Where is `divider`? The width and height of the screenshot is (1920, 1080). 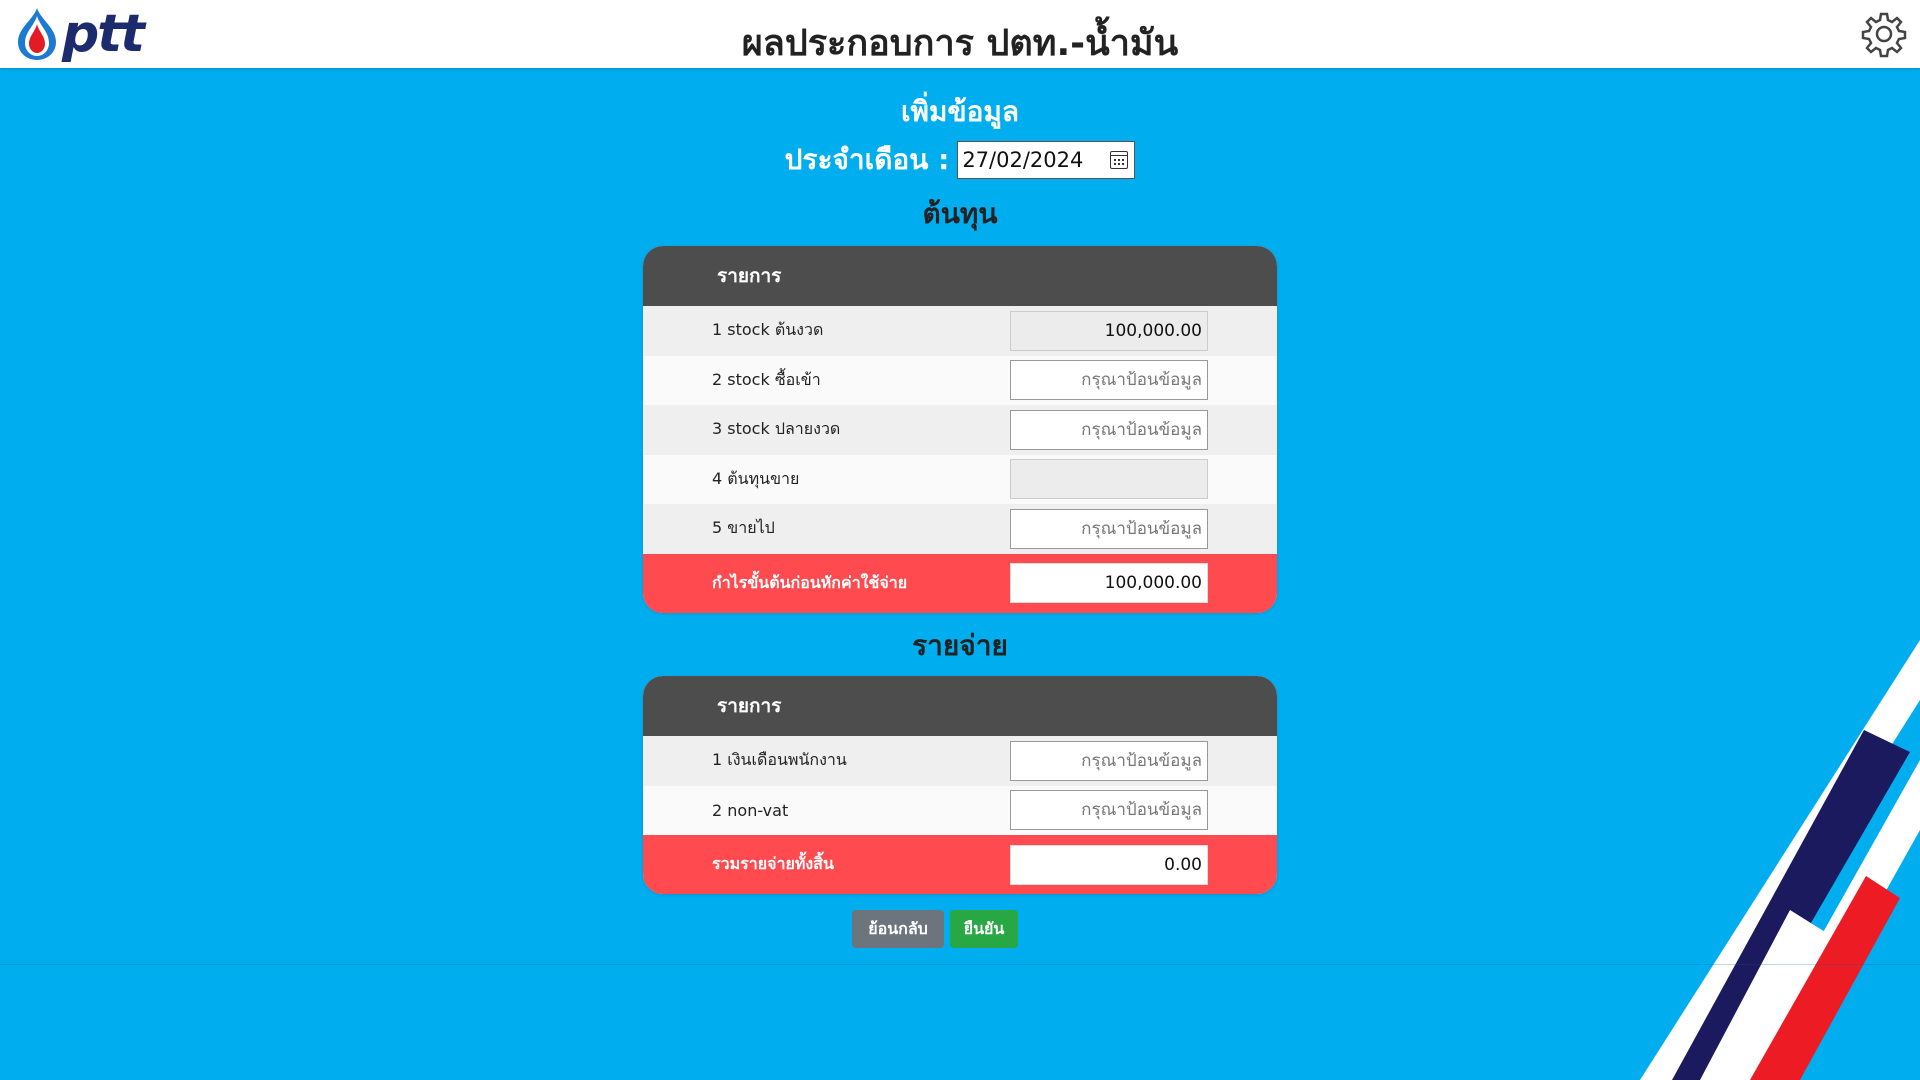 divider is located at coordinates (960, 964).